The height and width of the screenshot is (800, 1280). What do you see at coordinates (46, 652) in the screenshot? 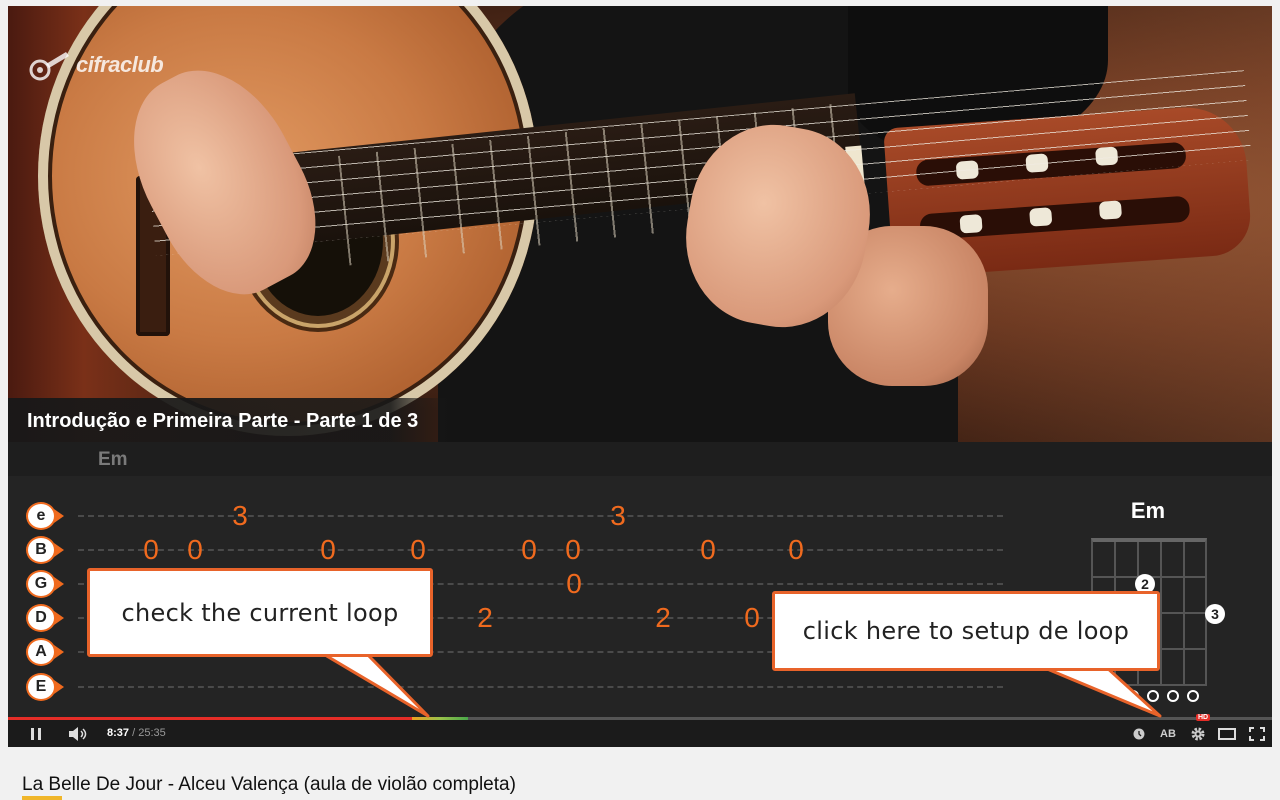
I see `string-label: A` at bounding box center [46, 652].